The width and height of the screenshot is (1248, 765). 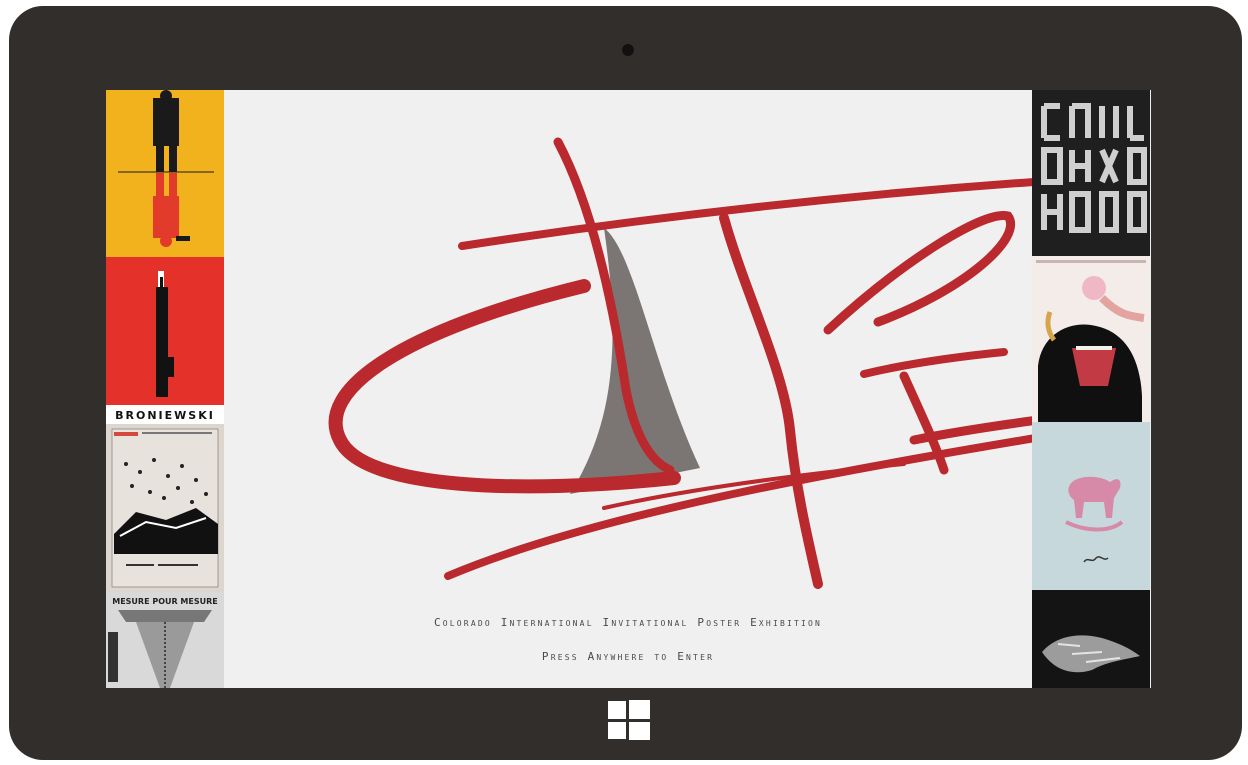 What do you see at coordinates (628, 50) in the screenshot?
I see `camera-icon` at bounding box center [628, 50].